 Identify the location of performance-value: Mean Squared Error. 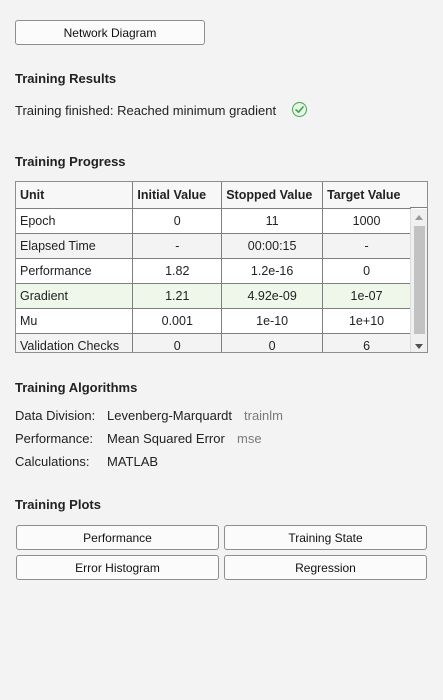
(166, 438).